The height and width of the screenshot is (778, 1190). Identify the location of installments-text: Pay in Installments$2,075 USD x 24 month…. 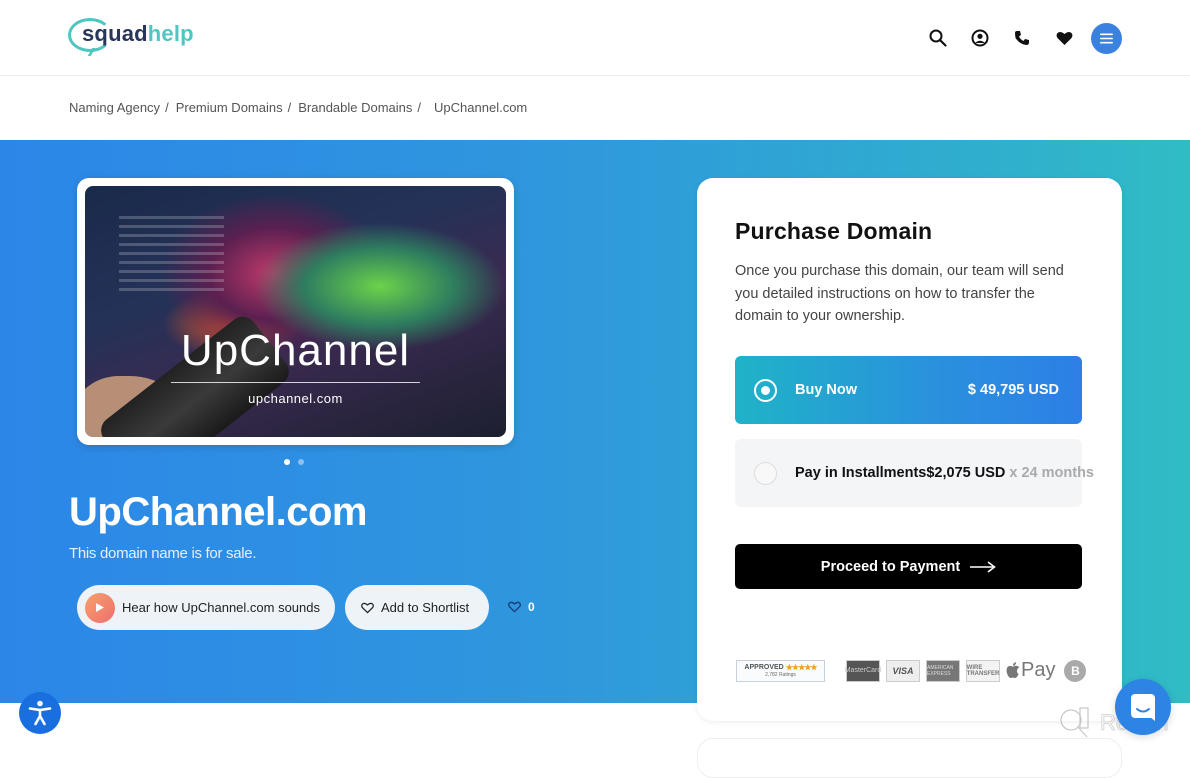
(944, 473).